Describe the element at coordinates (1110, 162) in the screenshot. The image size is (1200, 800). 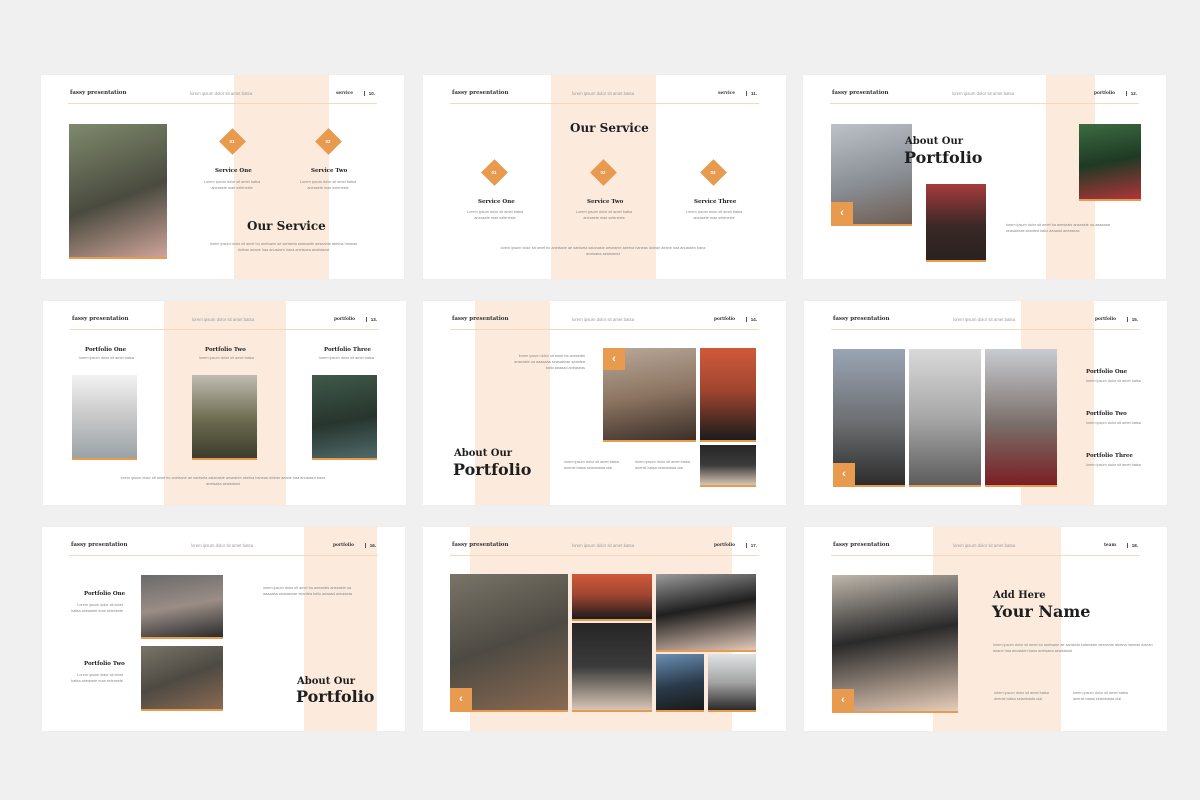
I see `photo-woman-red-dress` at that location.